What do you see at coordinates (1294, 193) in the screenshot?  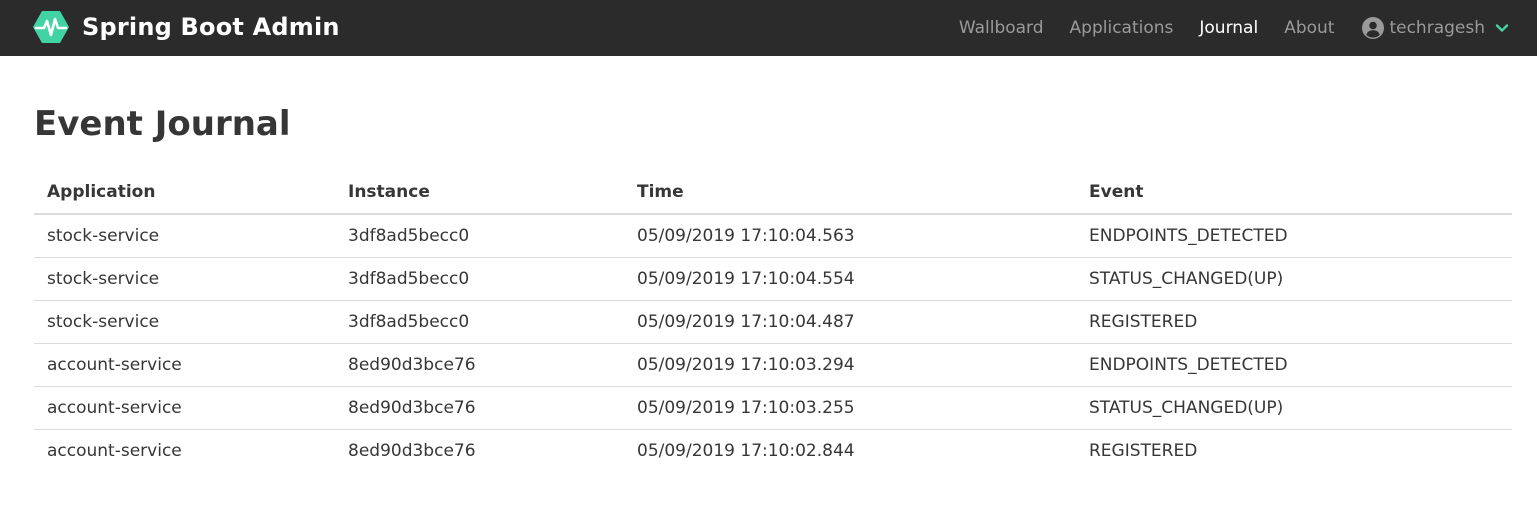 I see `header-event: Event` at bounding box center [1294, 193].